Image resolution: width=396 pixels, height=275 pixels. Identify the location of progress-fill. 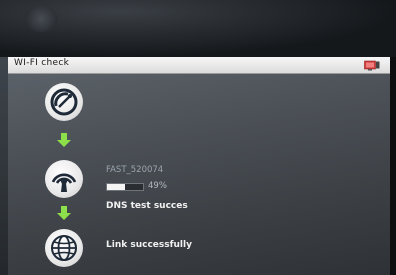
(116, 187).